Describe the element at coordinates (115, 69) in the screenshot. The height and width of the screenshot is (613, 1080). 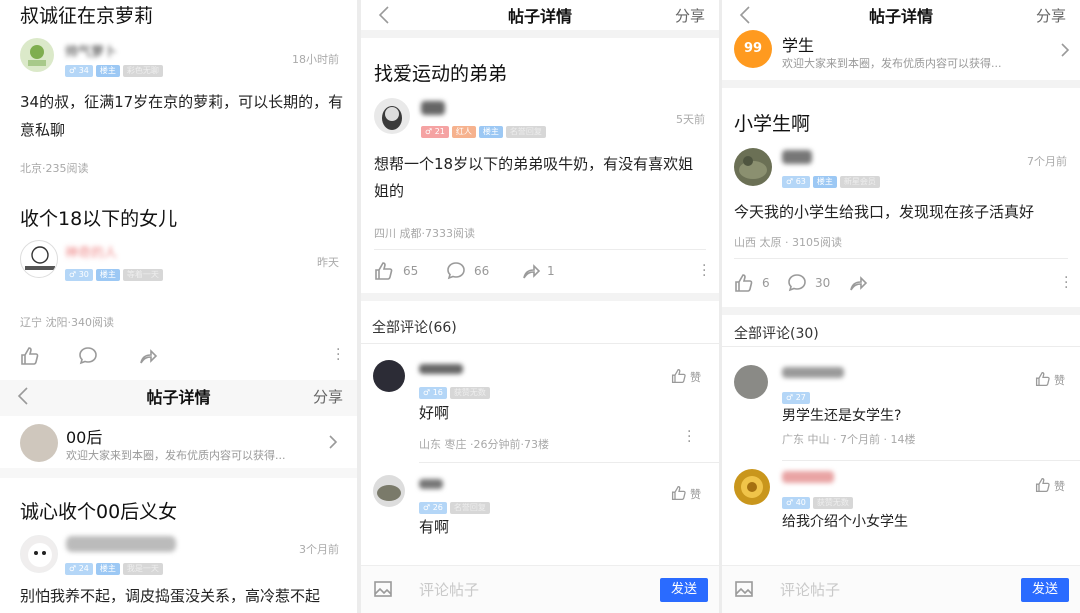
I see `author-badges: ♂ 34 楼主 彩色无聊` at that location.